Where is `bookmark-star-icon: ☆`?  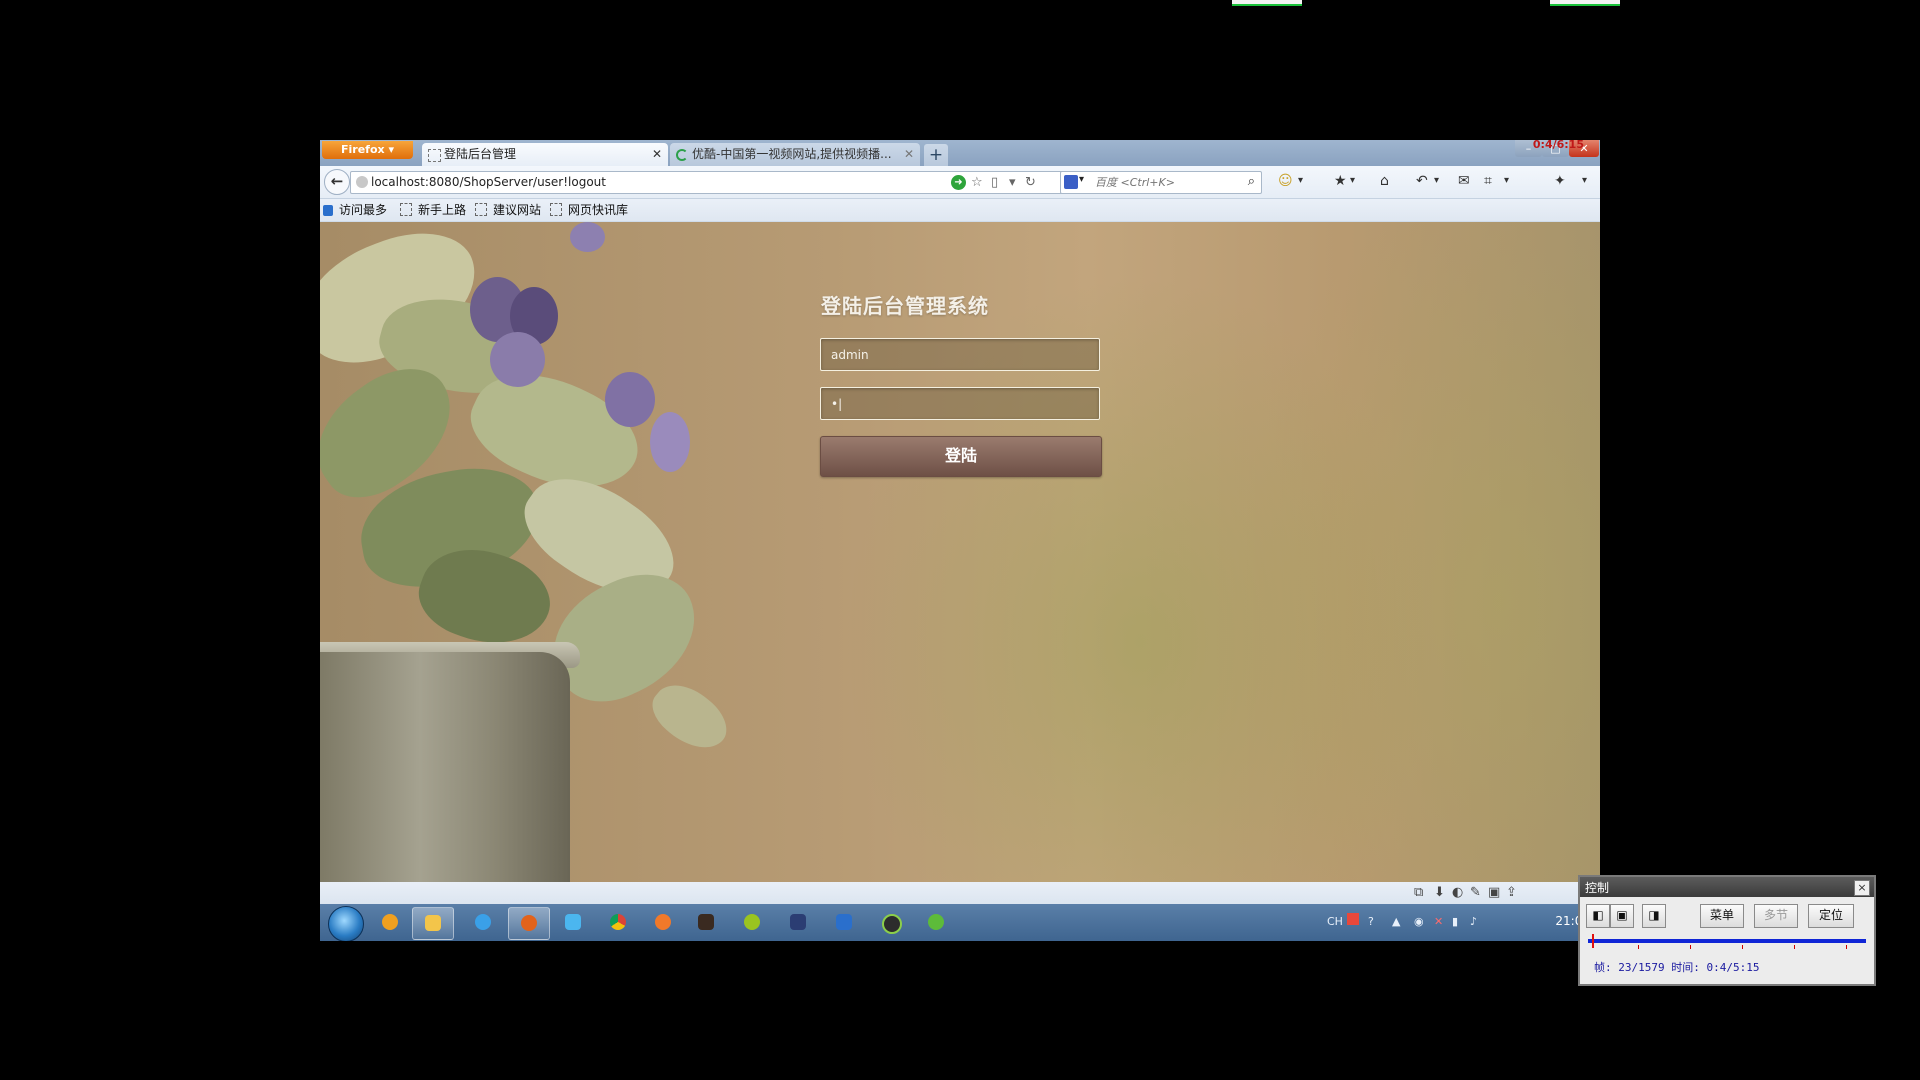
bookmark-star-icon: ☆ is located at coordinates (977, 182).